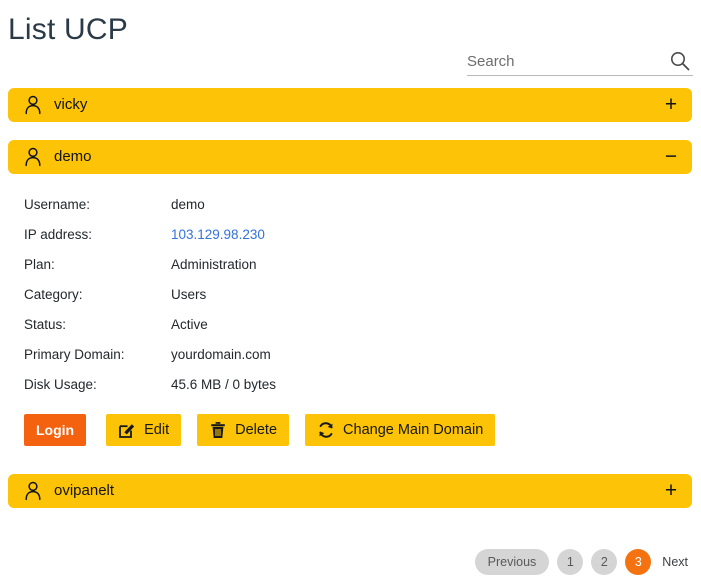  I want to click on edit-button: Edit, so click(144, 430).